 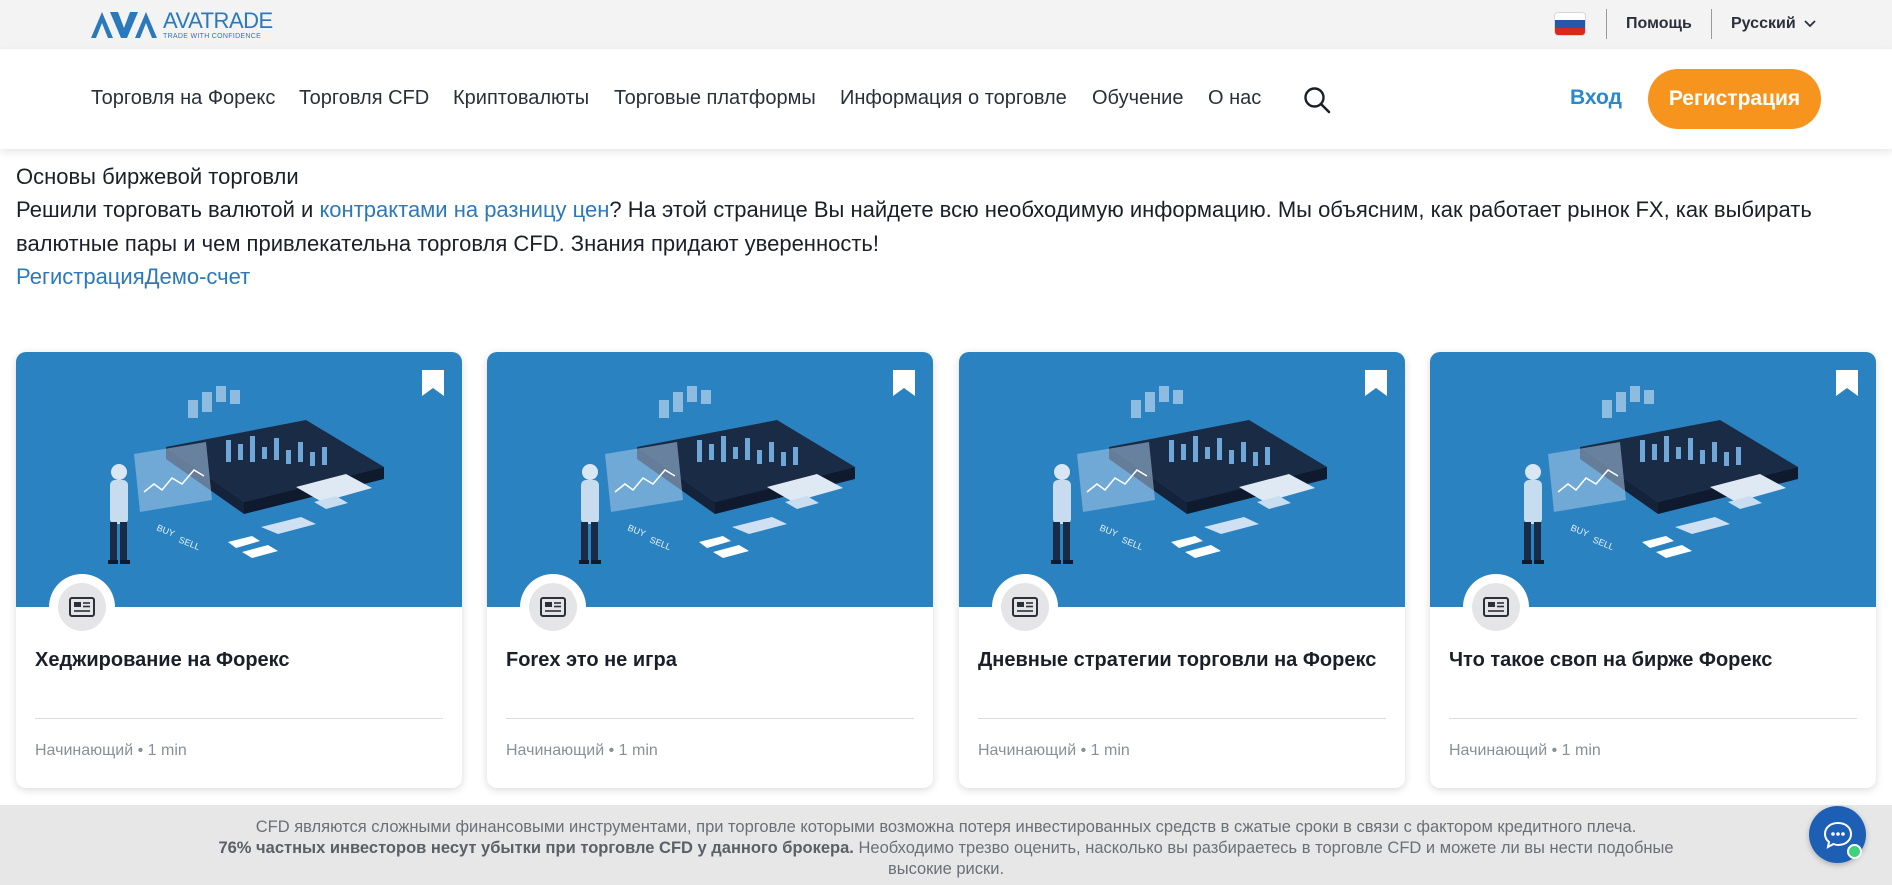 I want to click on article-title: Дневные стратегии торговли на Форекс, so click(x=1183, y=660).